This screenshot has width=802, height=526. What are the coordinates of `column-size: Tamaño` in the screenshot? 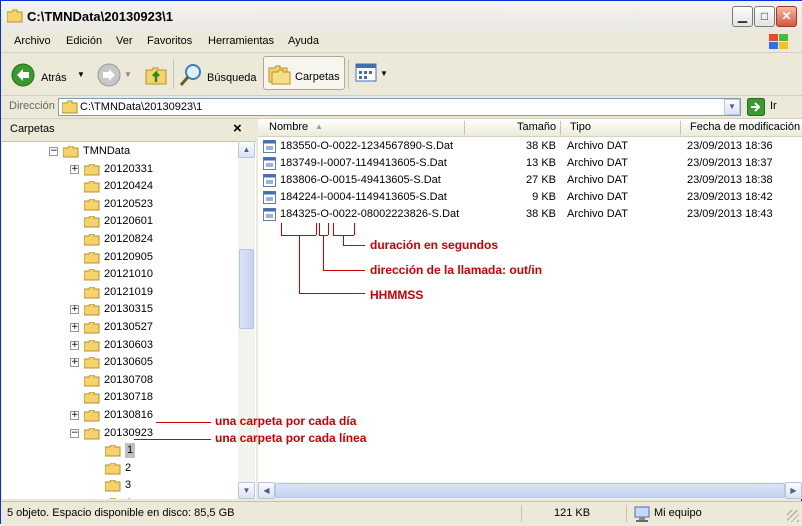 It's located at (536, 127).